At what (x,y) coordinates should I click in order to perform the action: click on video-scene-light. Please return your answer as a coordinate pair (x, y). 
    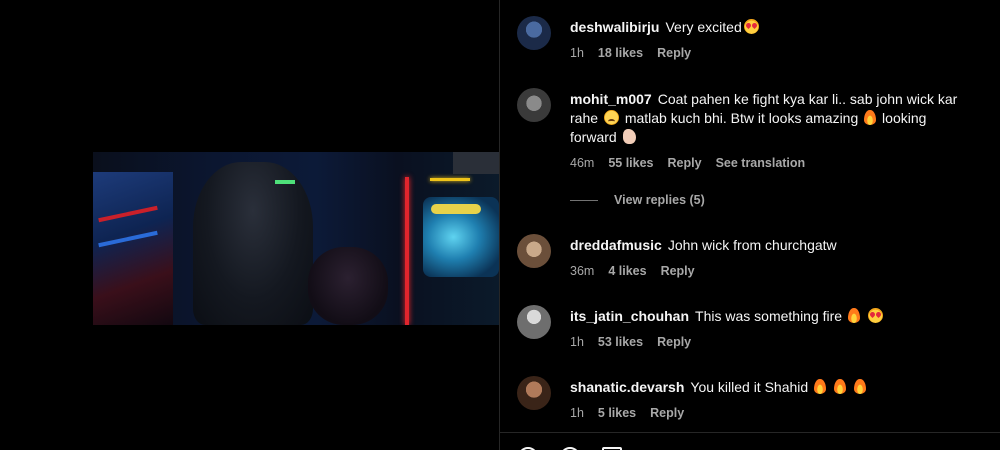
    Looking at the image, I should click on (285, 182).